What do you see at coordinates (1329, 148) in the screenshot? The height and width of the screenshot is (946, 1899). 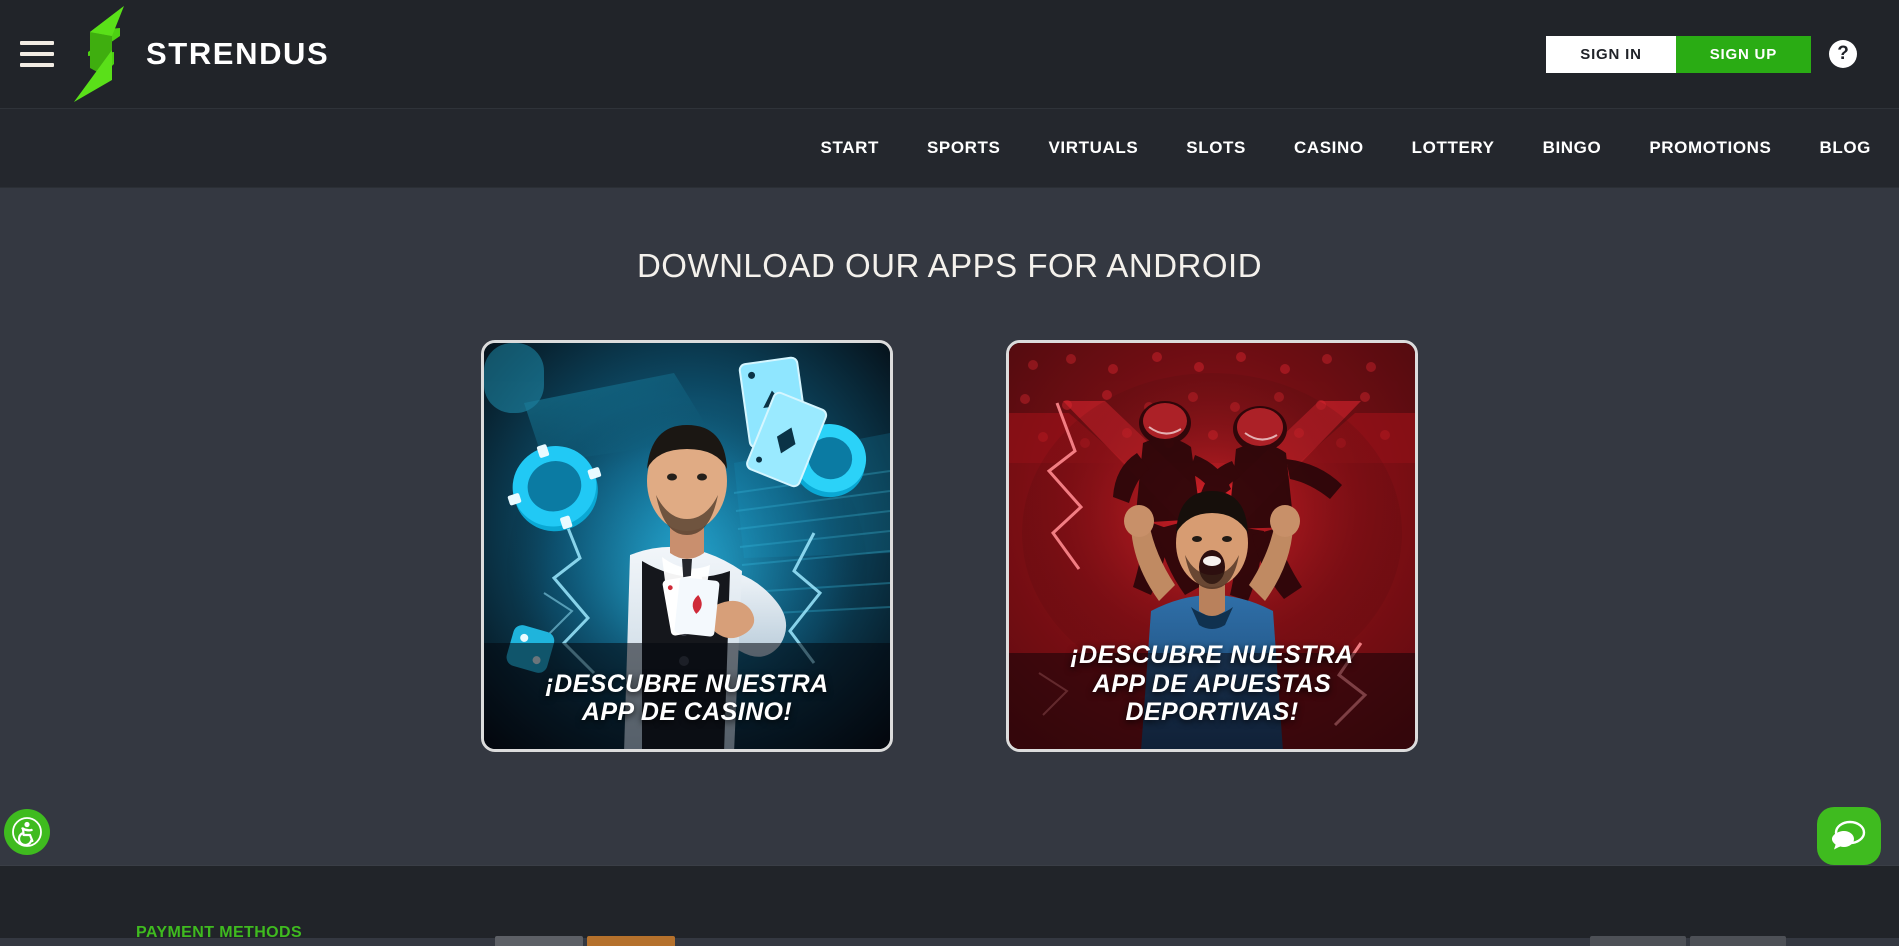 I see `nav-item-casino: CASINO` at bounding box center [1329, 148].